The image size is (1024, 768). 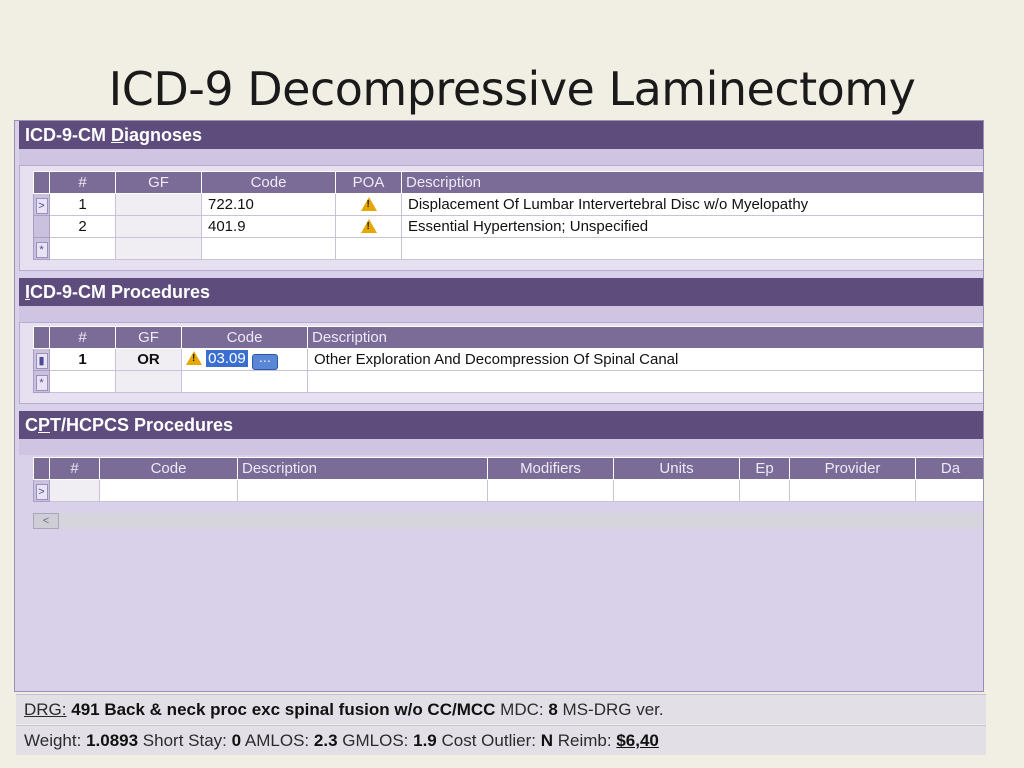 I want to click on column-header-provider: Provider, so click(x=852, y=468).